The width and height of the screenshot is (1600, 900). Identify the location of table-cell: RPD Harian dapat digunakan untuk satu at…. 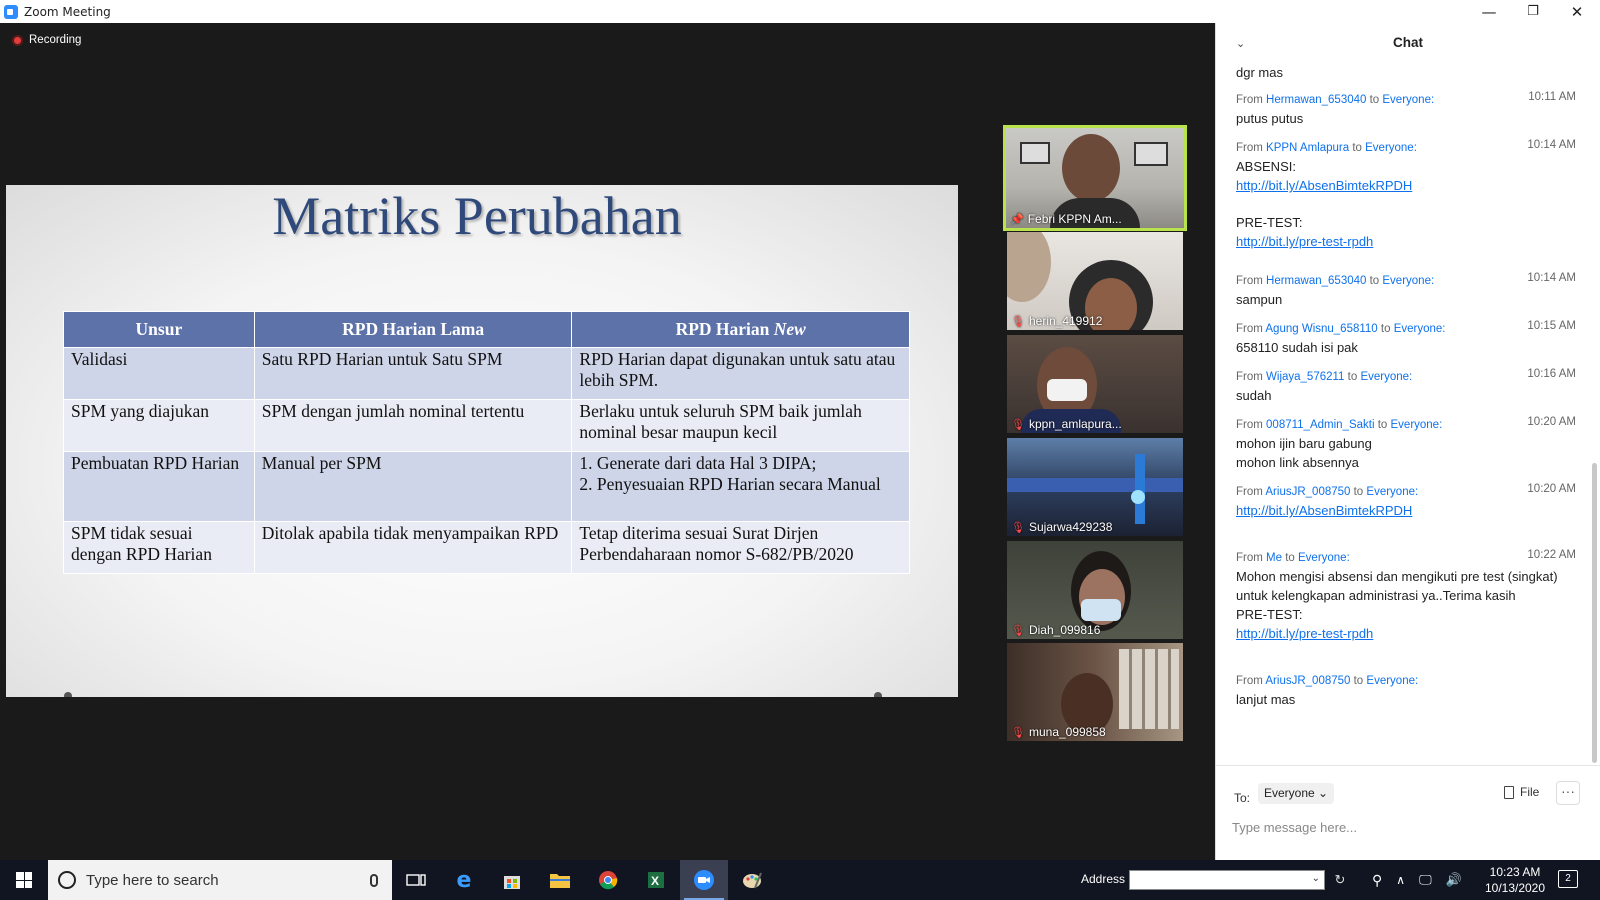
(740, 373).